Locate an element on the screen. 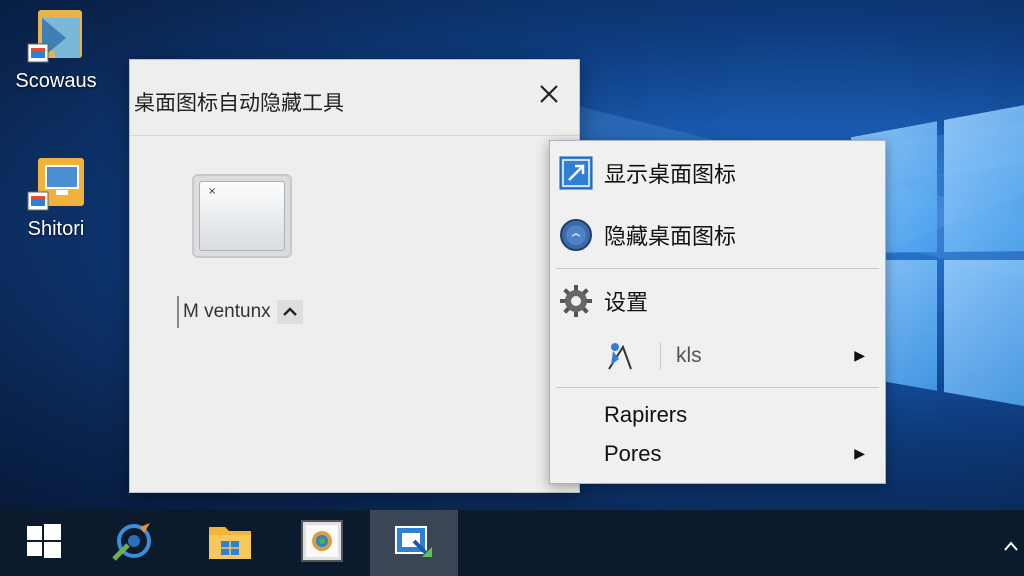  tools-icon is located at coordinates (620, 356).